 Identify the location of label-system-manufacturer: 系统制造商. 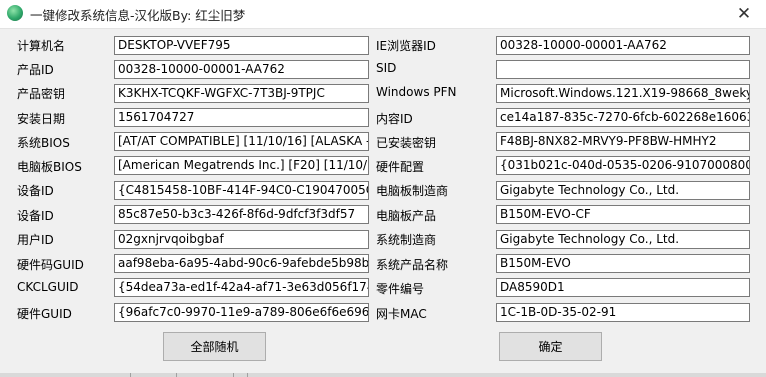
(406, 240).